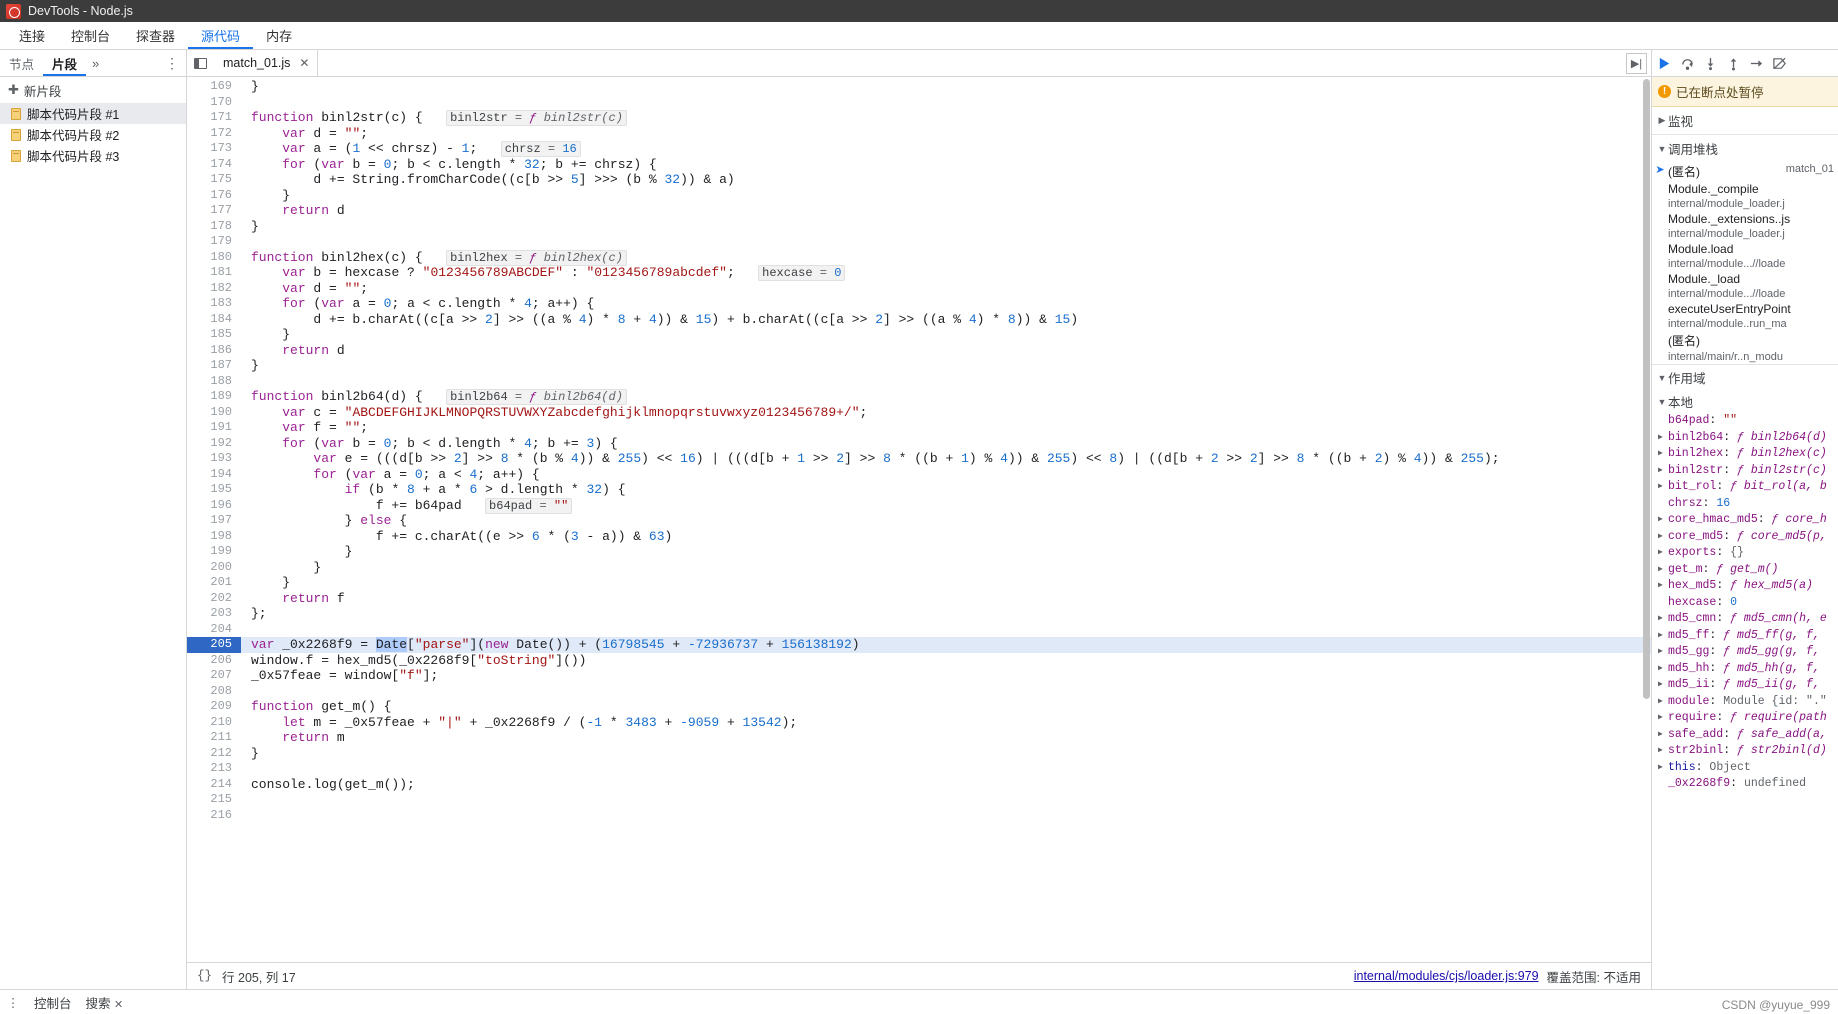  What do you see at coordinates (1646, 389) in the screenshot?
I see `scrollbar-thumb` at bounding box center [1646, 389].